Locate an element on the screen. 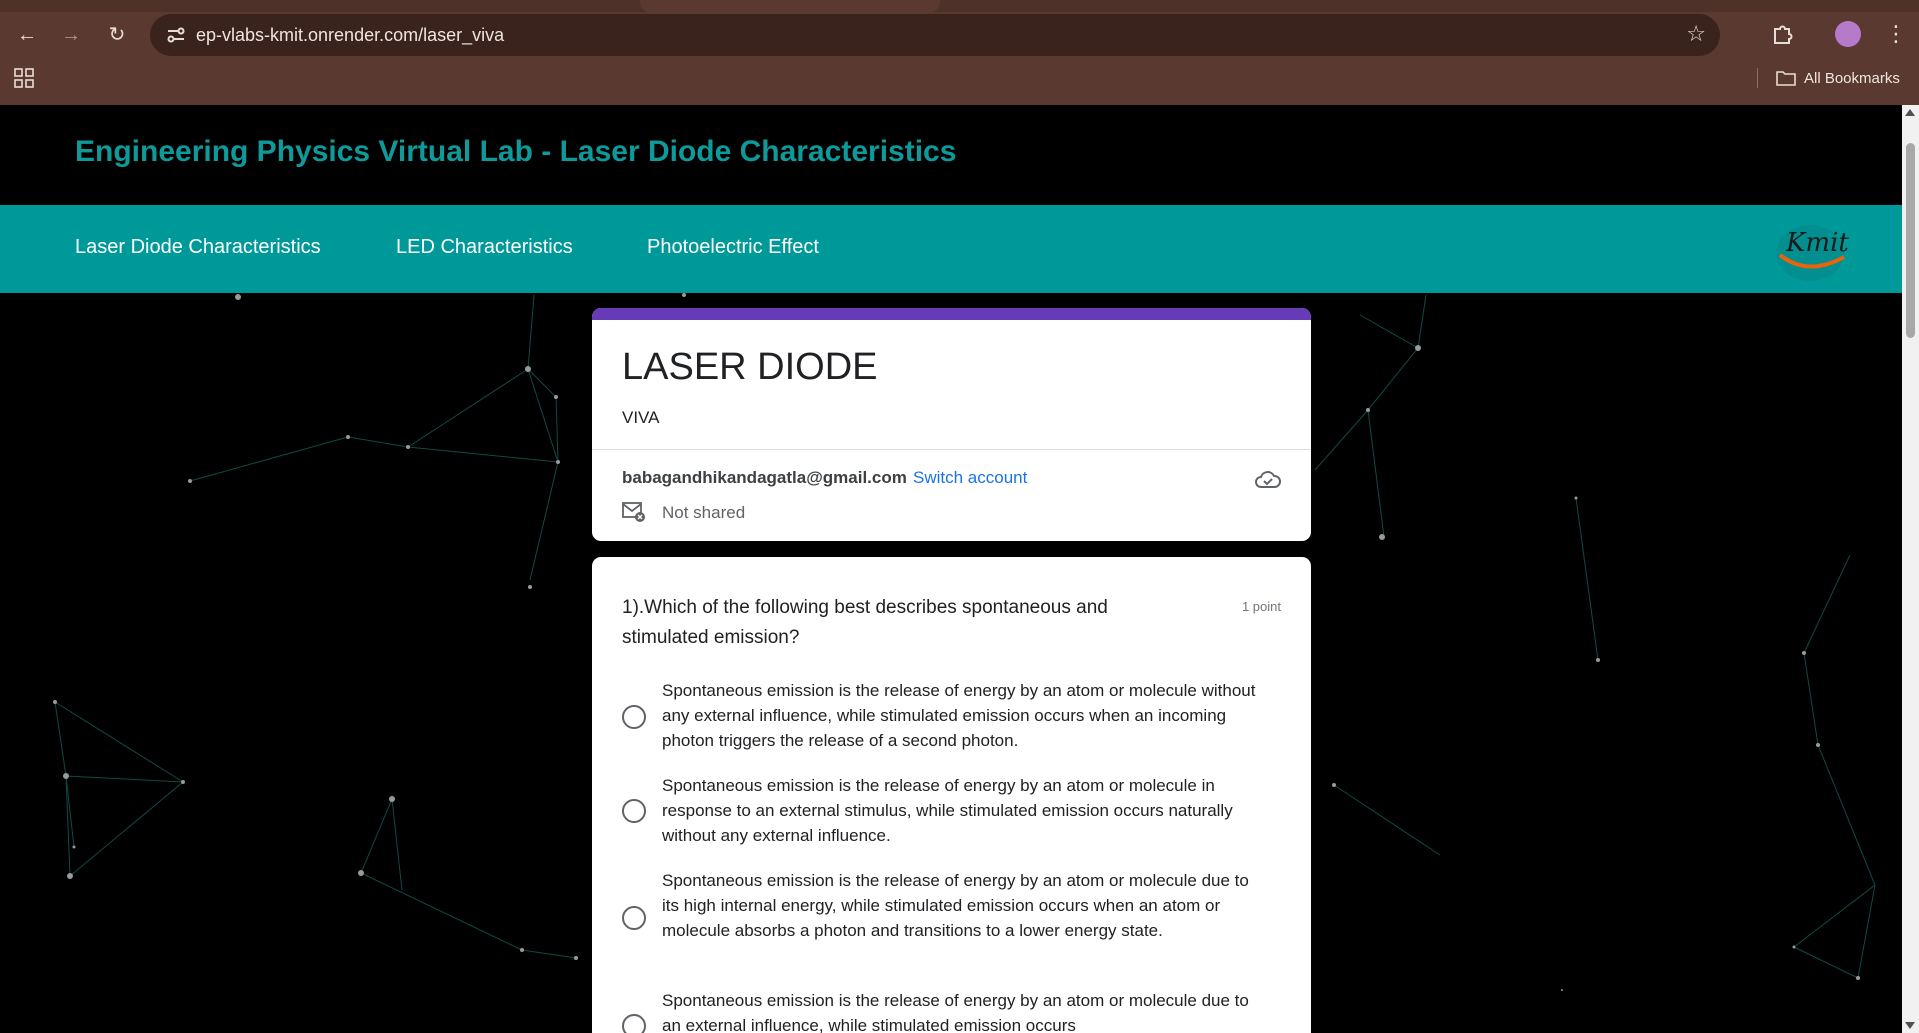 The height and width of the screenshot is (1033, 1919). not-shared-label: Not shared is located at coordinates (704, 512).